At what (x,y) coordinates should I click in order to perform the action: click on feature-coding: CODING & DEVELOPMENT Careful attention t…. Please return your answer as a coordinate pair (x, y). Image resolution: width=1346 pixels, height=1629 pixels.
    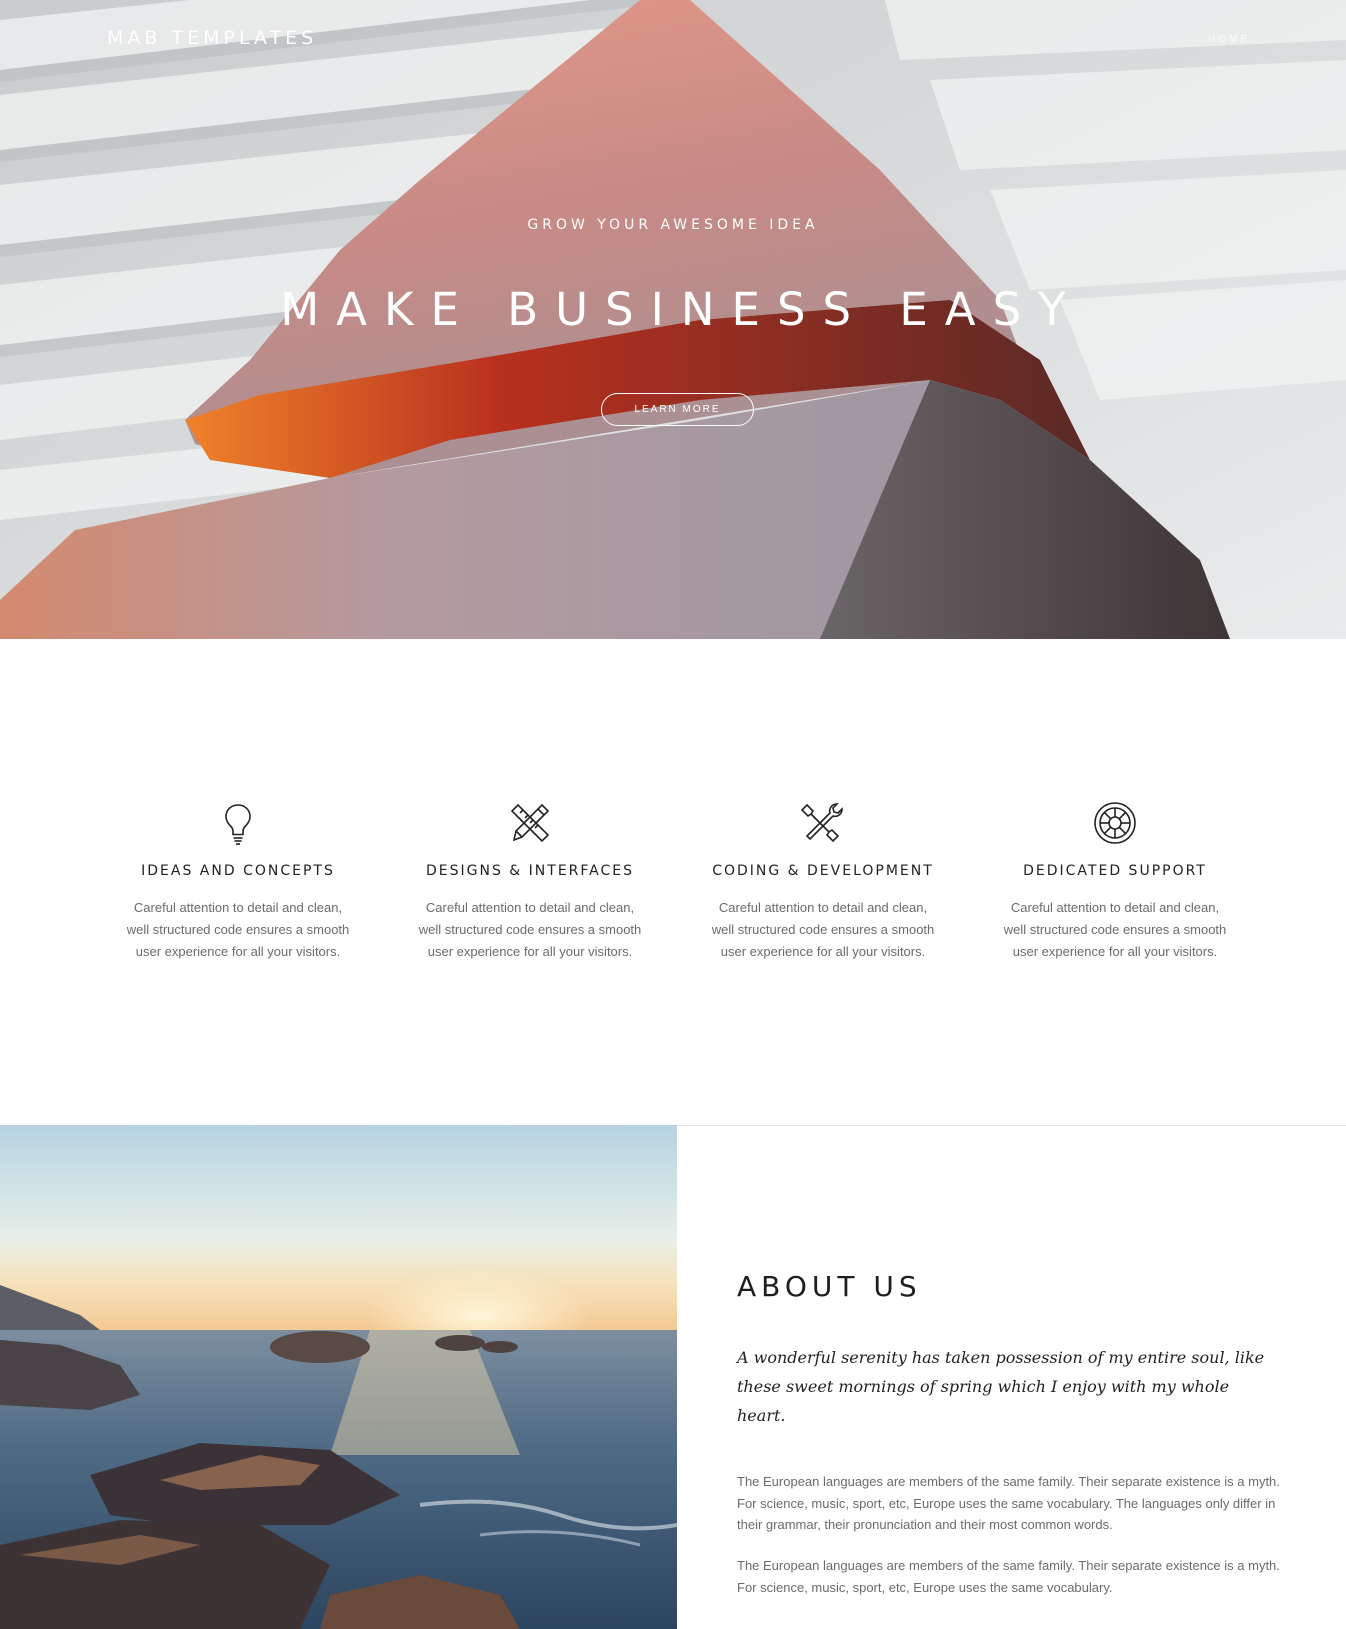
    Looking at the image, I should click on (823, 881).